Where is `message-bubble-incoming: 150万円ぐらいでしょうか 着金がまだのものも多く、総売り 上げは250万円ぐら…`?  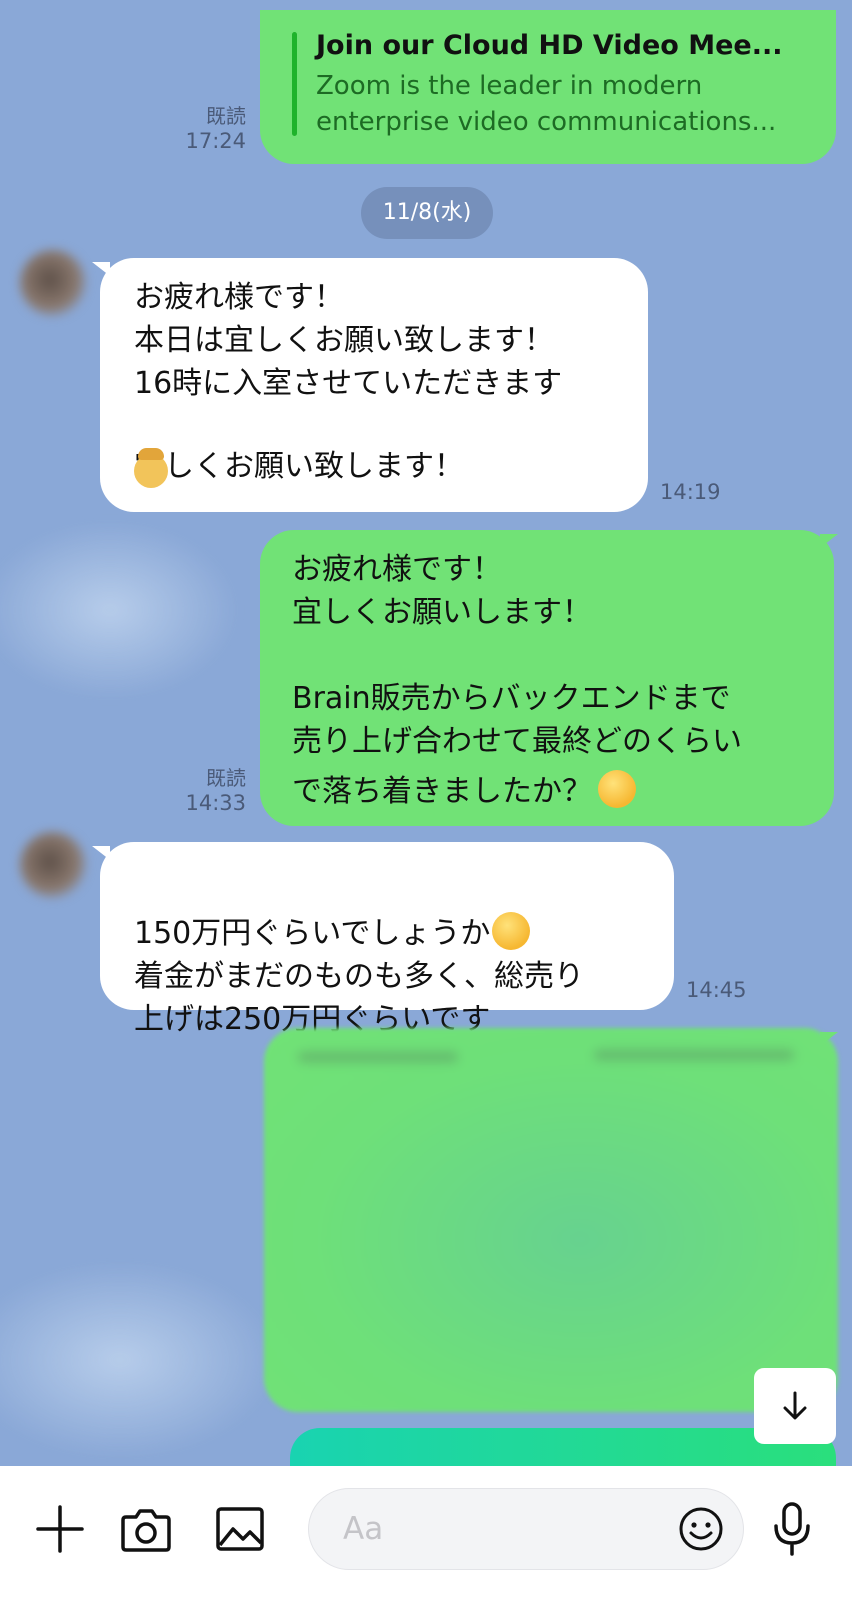
message-bubble-incoming: 150万円ぐらいでしょうか 着金がまだのものも多く、総売り 上げは250万円ぐら… is located at coordinates (387, 939).